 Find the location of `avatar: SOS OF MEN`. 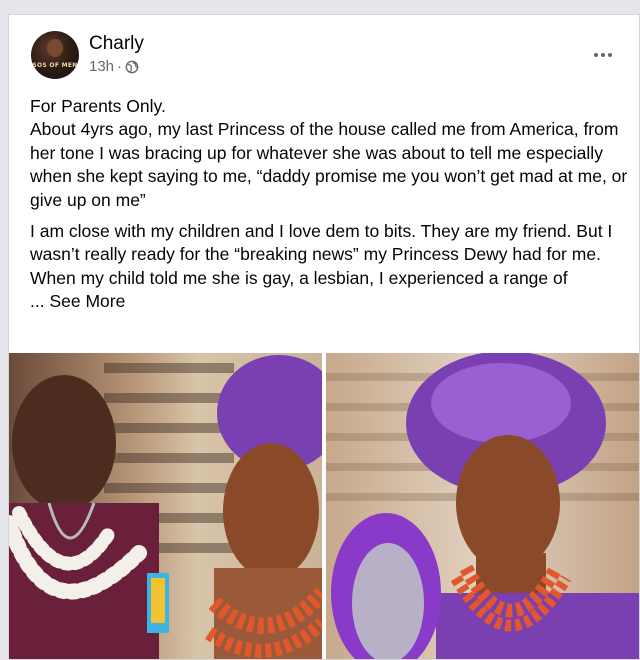

avatar: SOS OF MEN is located at coordinates (55, 55).